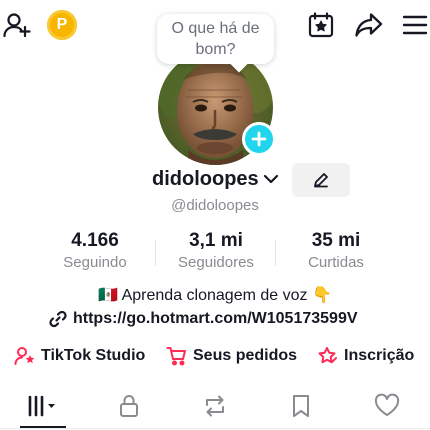 Image resolution: width=430 pixels, height=430 pixels. What do you see at coordinates (336, 262) in the screenshot?
I see `stat-label: Curtidas` at bounding box center [336, 262].